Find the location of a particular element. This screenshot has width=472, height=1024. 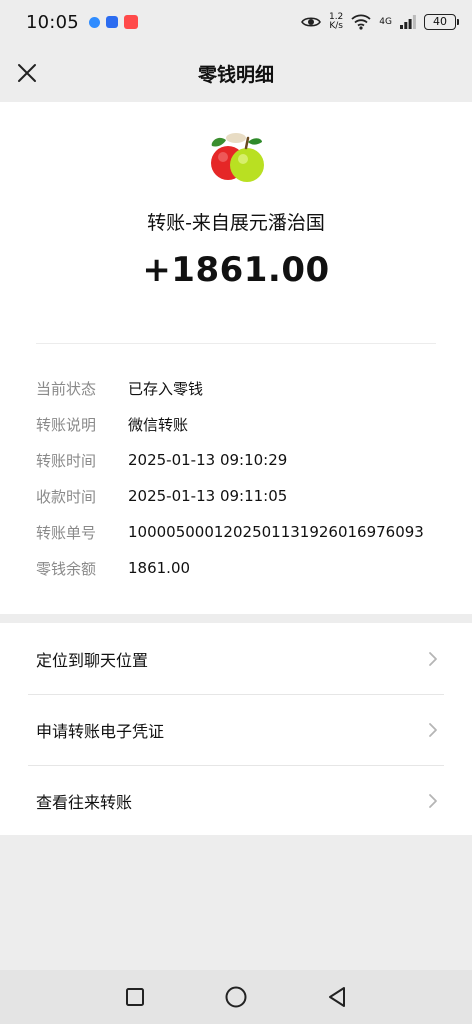

recents-button is located at coordinates (135, 997).